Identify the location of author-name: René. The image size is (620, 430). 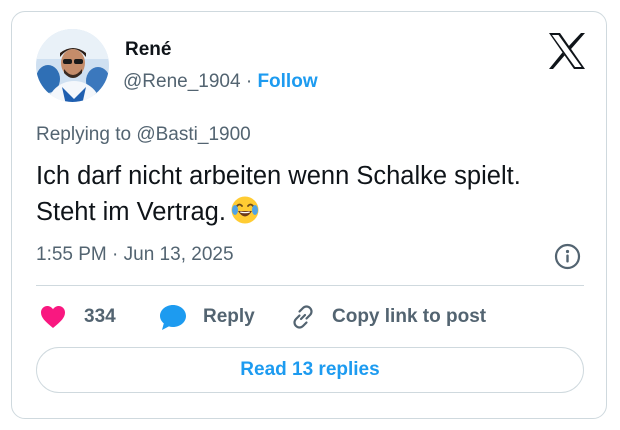
(148, 50).